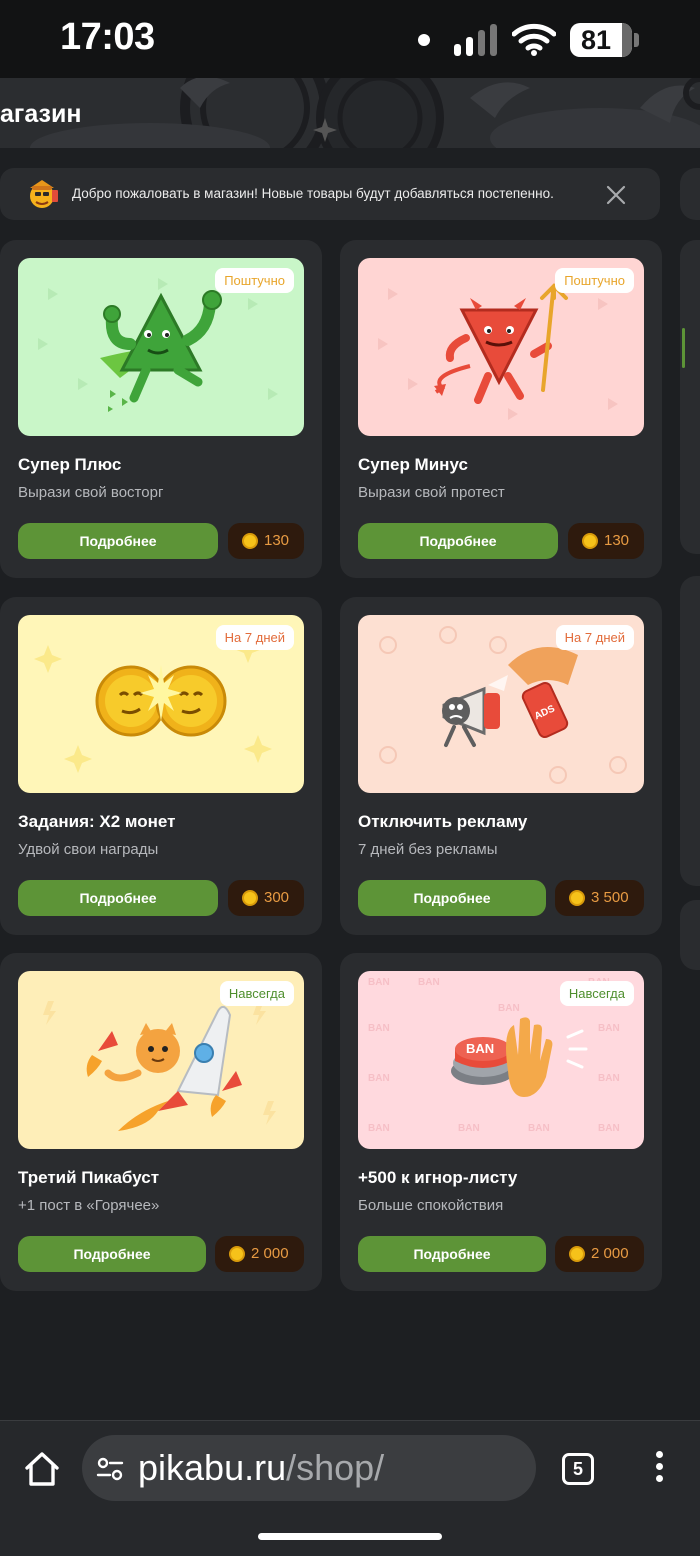  What do you see at coordinates (88, 849) in the screenshot?
I see `product-description: Удвой свои награды` at bounding box center [88, 849].